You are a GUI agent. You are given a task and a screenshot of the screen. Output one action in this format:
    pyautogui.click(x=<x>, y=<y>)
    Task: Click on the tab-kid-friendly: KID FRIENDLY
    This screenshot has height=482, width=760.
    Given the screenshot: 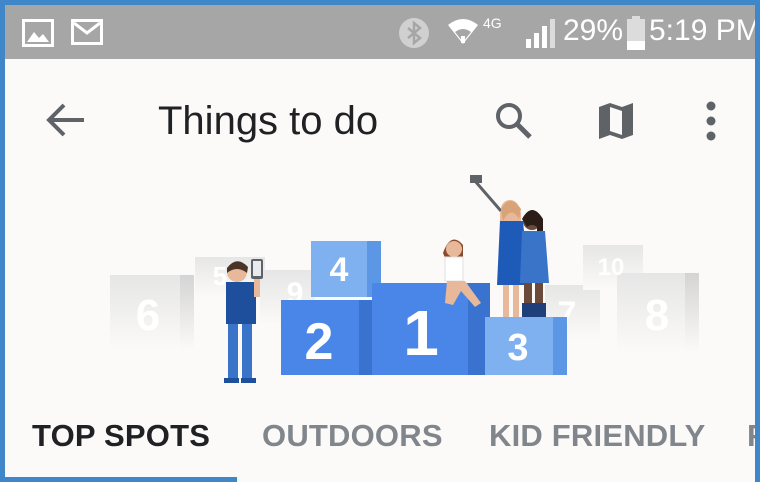 What is the action you would take?
    pyautogui.click(x=597, y=436)
    